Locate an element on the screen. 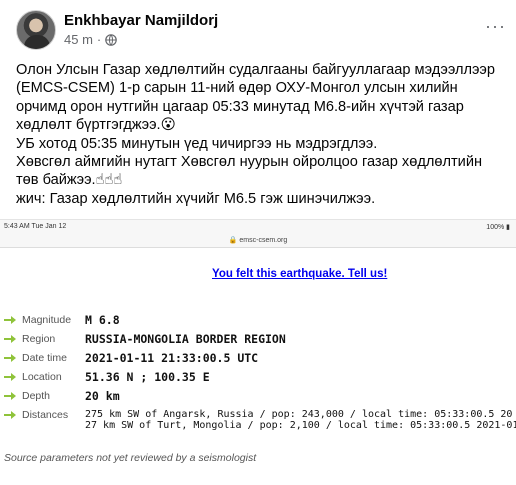 The height and width of the screenshot is (485, 516). param-row-magnitude: Magnitude M 6.8 is located at coordinates (258, 321).